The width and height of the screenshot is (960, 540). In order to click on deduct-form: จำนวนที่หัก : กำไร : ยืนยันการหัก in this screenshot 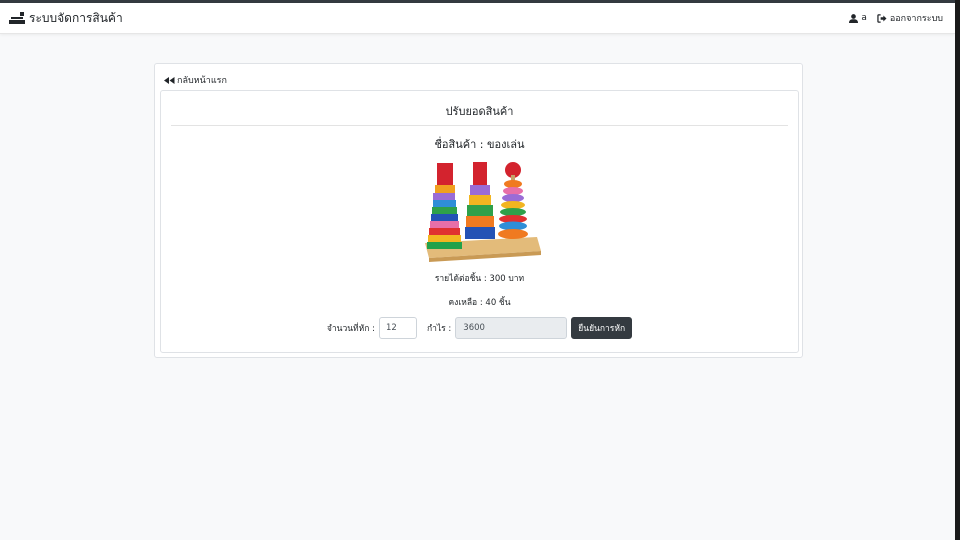, I will do `click(479, 328)`.